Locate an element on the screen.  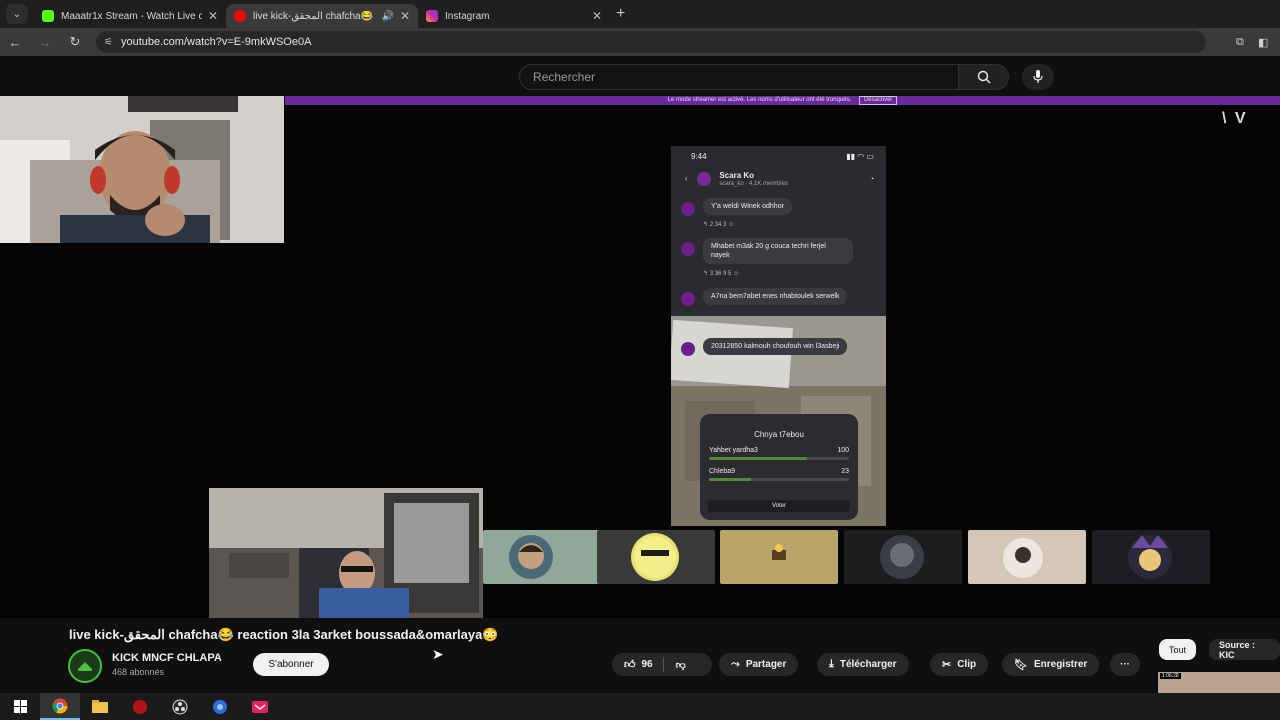
taskbar-app-red is located at coordinates (140, 706).